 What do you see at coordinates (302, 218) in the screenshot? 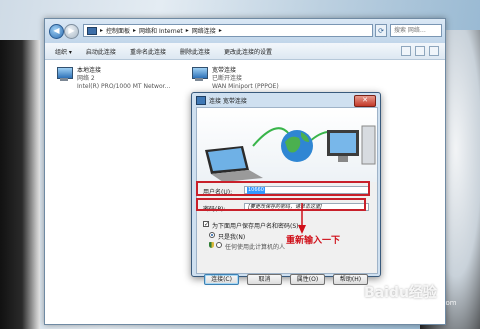
I see `annotation-arrow-icon` at bounding box center [302, 218].